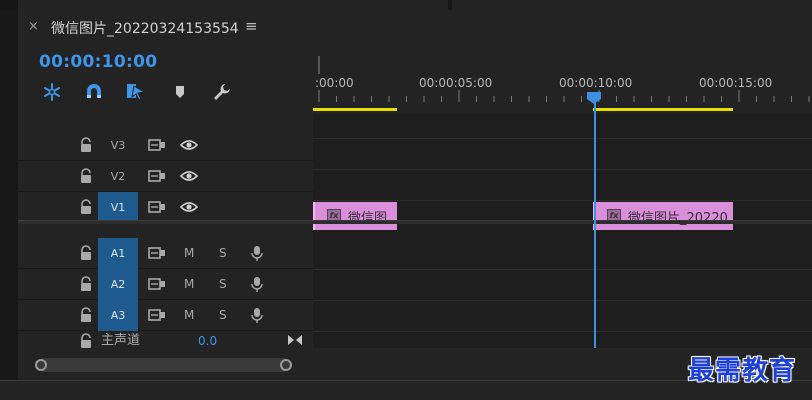 The height and width of the screenshot is (400, 812). What do you see at coordinates (456, 83) in the screenshot?
I see `ruler-label: 00:00:05:00` at bounding box center [456, 83].